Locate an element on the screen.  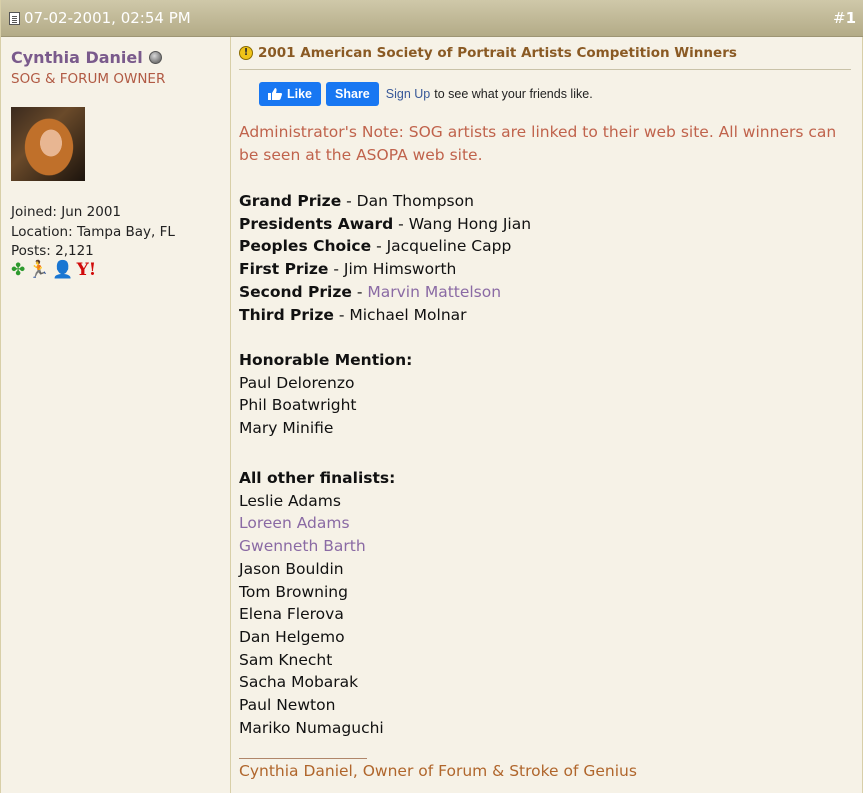
post-number-prefix: # is located at coordinates (839, 18).